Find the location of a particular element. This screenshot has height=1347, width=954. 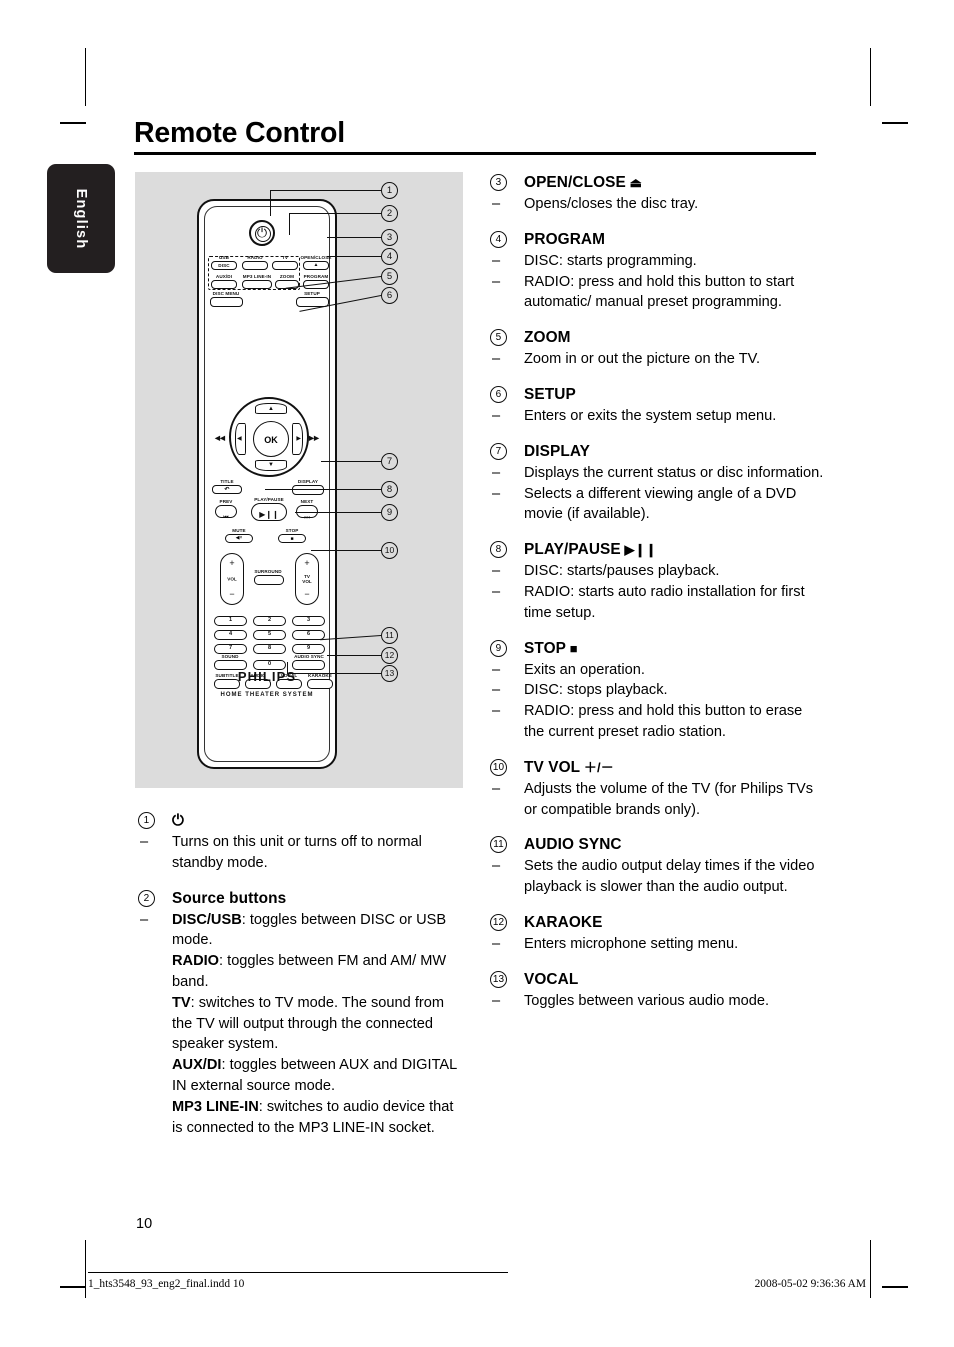

inline-emphasis: AUX/DI is located at coordinates (197, 1065).